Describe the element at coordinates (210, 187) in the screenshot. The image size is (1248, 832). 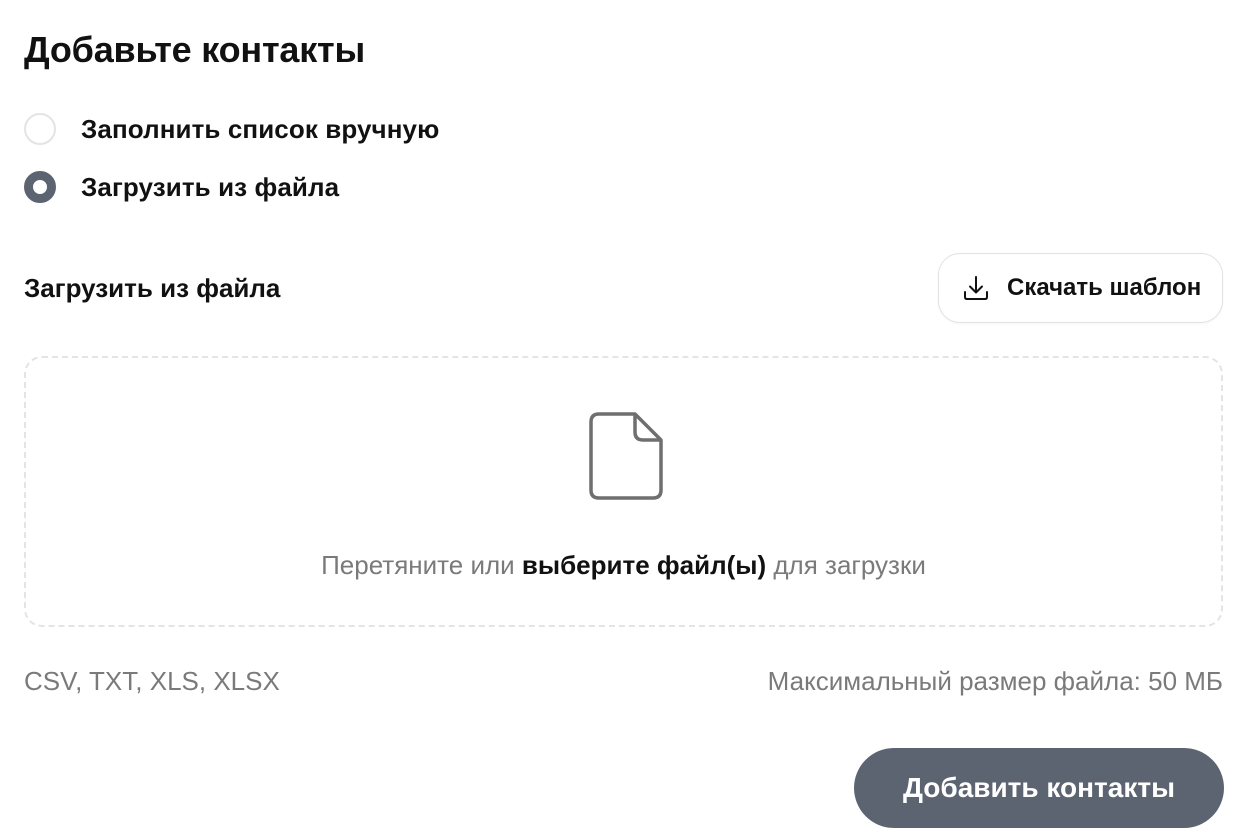
I see `radio-label-file: Загрузить из файла` at that location.